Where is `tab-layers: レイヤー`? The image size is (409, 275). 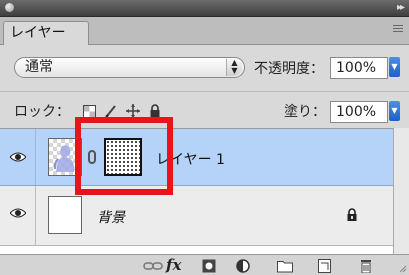
tab-layers: レイヤー is located at coordinates (46, 33).